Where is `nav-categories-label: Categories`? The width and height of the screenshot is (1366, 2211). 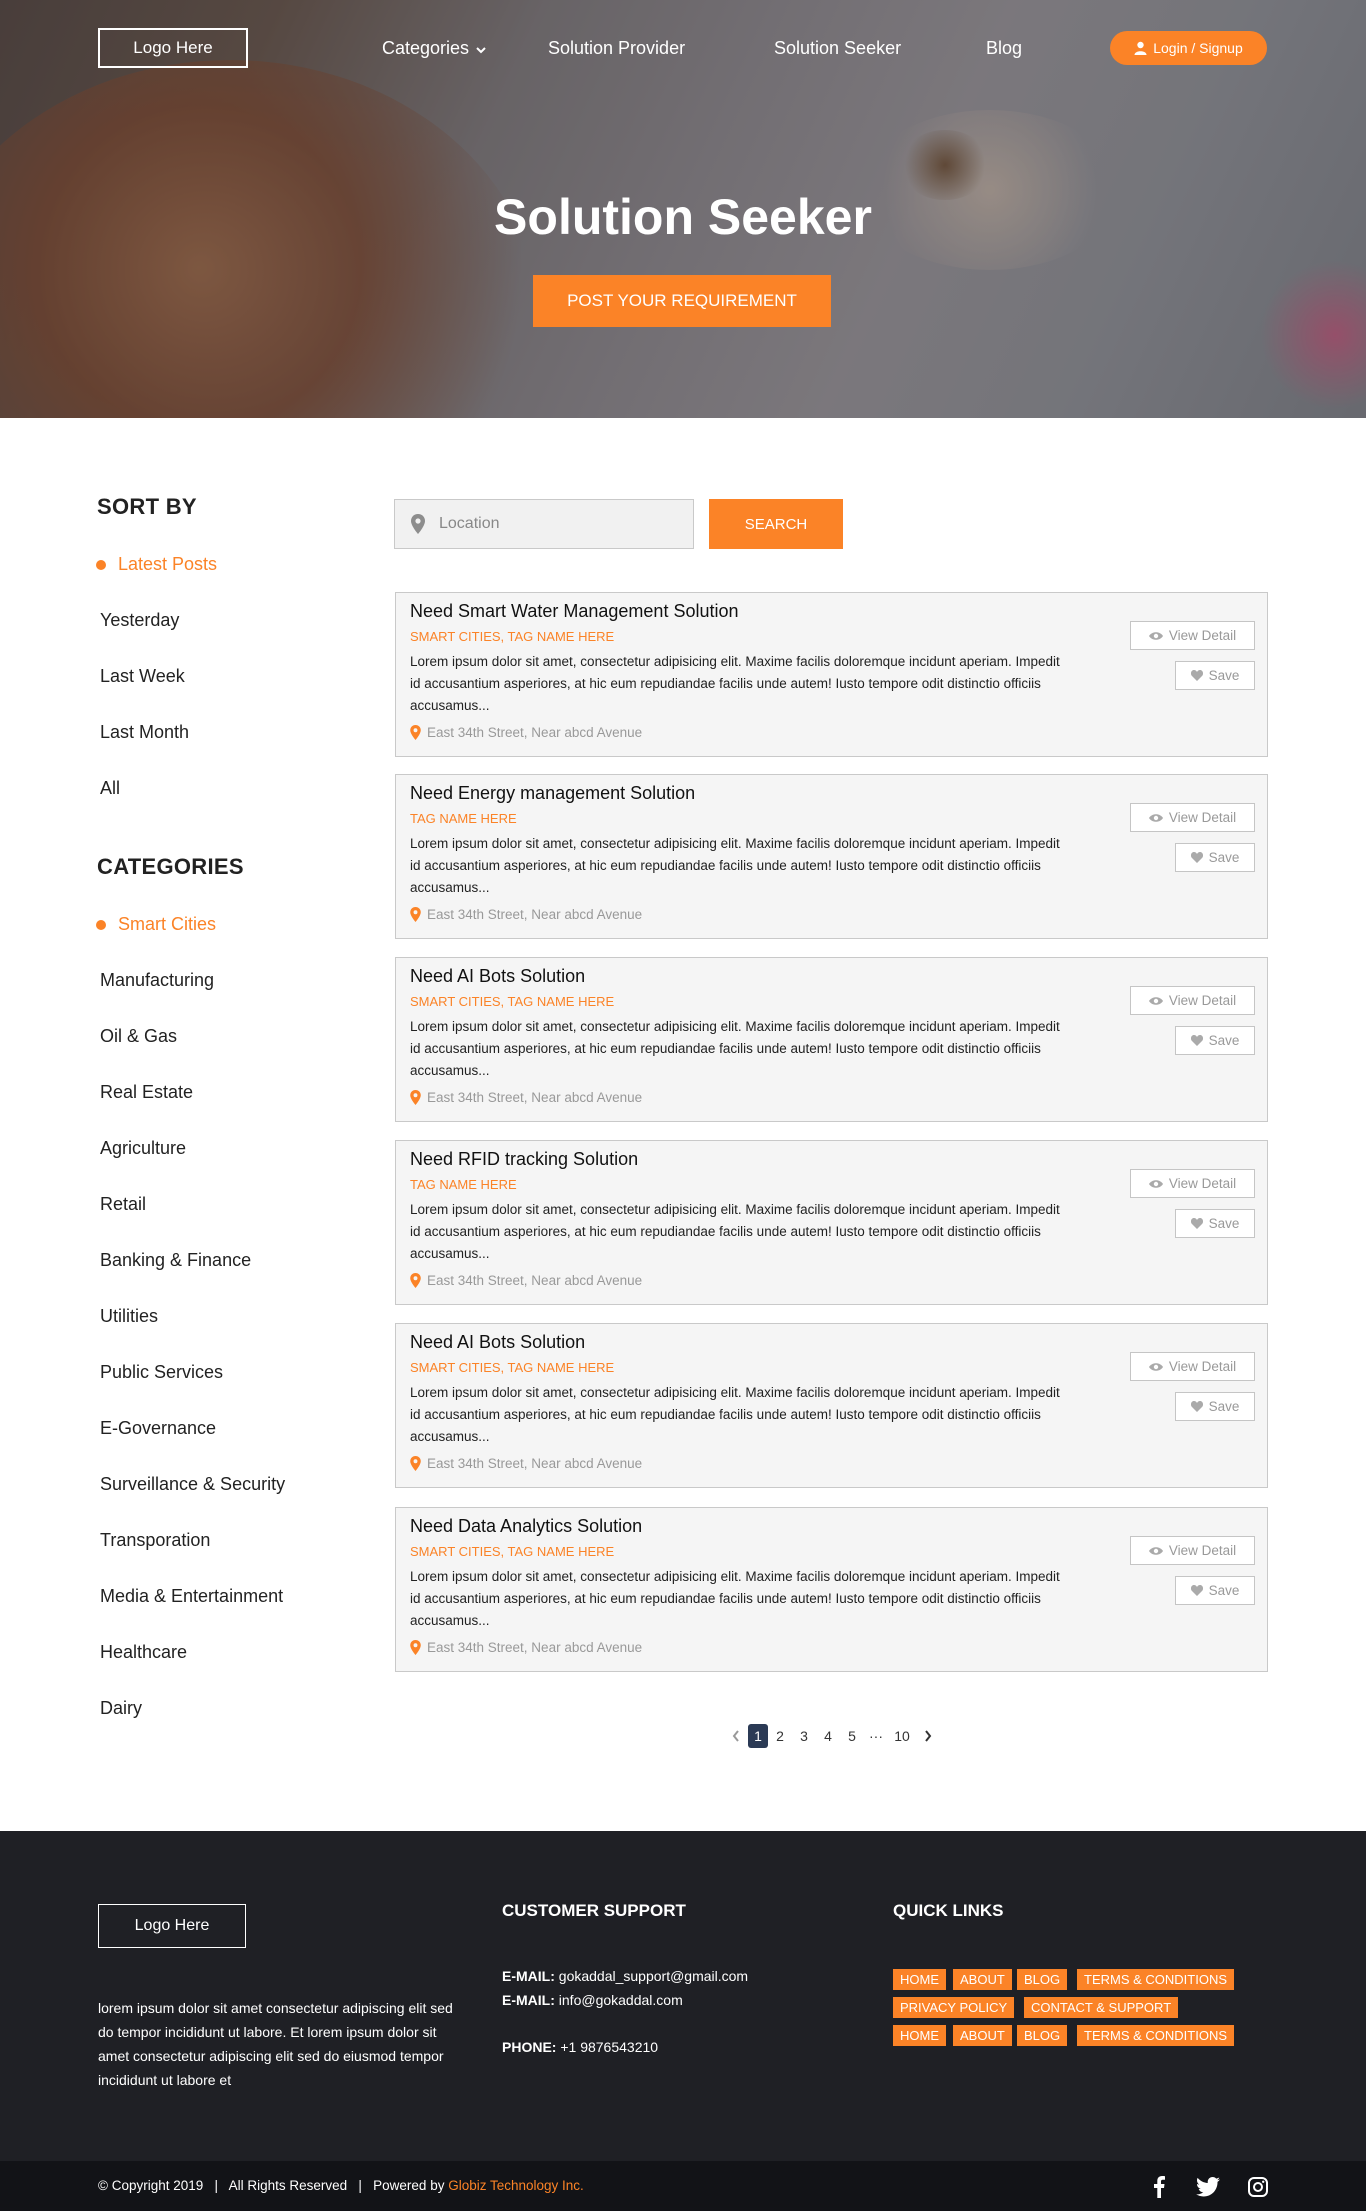 nav-categories-label: Categories is located at coordinates (426, 48).